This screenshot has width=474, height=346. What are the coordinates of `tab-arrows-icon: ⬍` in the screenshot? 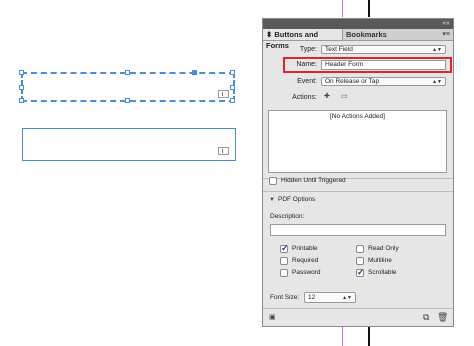 It's located at (269, 34).